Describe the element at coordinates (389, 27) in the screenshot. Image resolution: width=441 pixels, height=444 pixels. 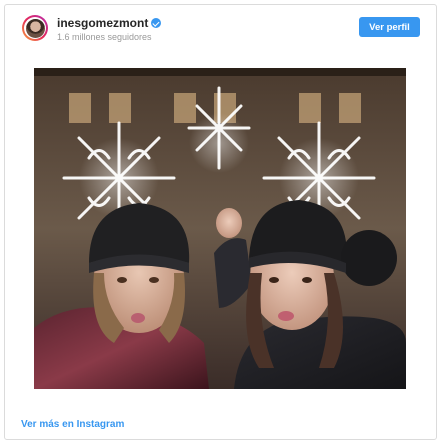
I see `view-profile-button: Ver perfil` at that location.